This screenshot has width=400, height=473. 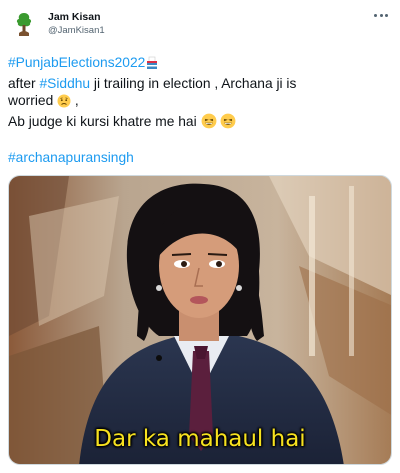 What do you see at coordinates (64, 83) in the screenshot?
I see `hashtag-siddhu: #Siddhu` at bounding box center [64, 83].